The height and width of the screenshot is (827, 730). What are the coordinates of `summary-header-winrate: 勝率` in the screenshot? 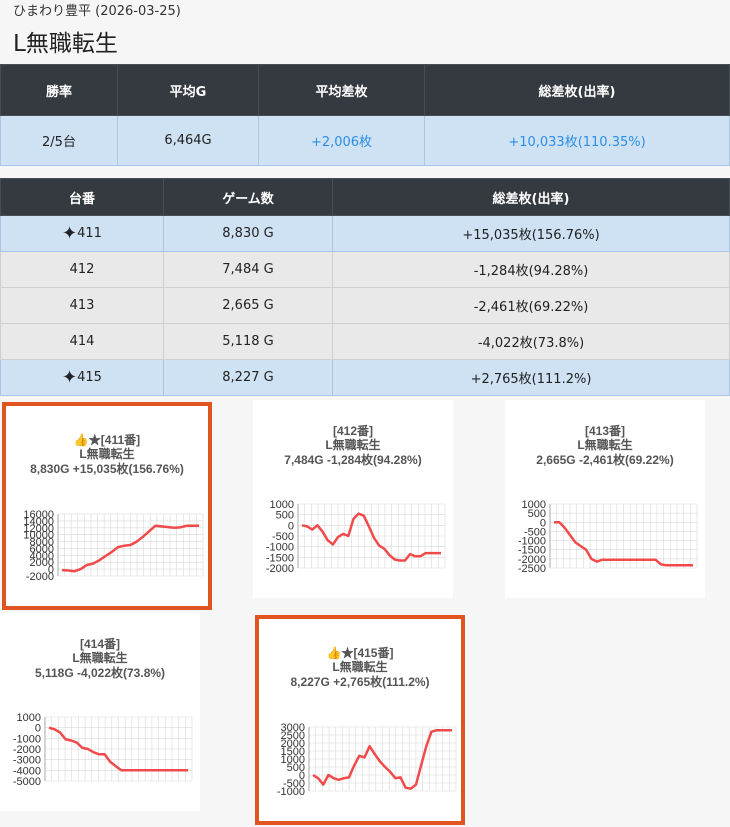 It's located at (59, 90).